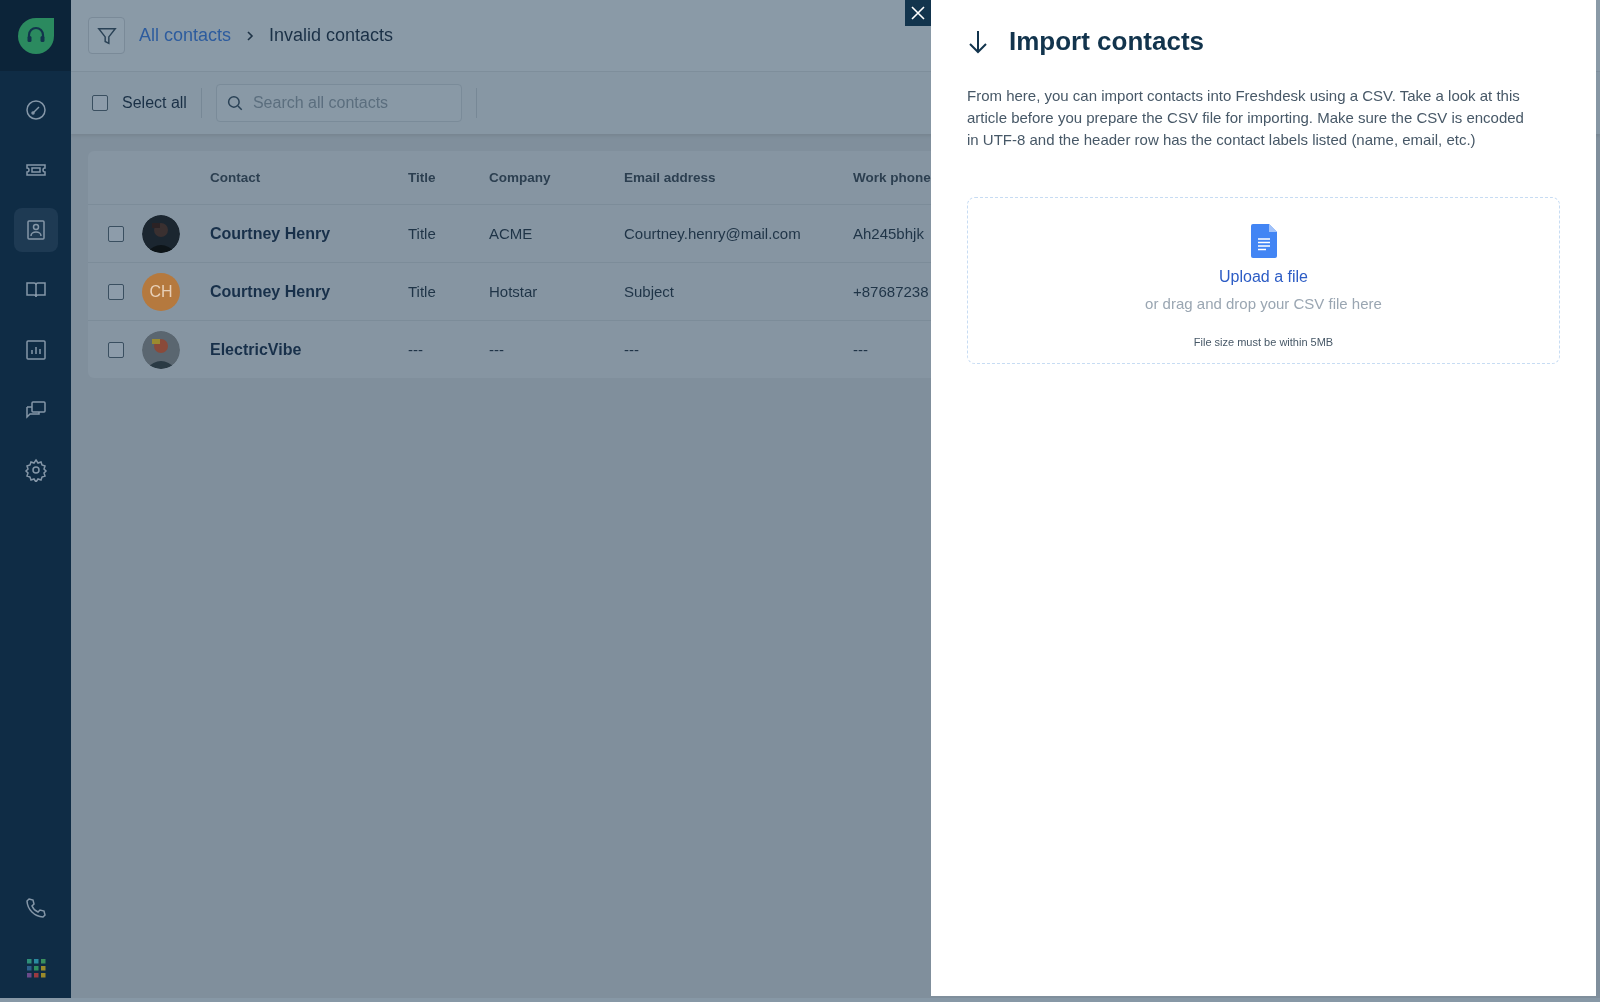 Image resolution: width=1600 pixels, height=1002 pixels. I want to click on page-title: Invalid contacts, so click(331, 35).